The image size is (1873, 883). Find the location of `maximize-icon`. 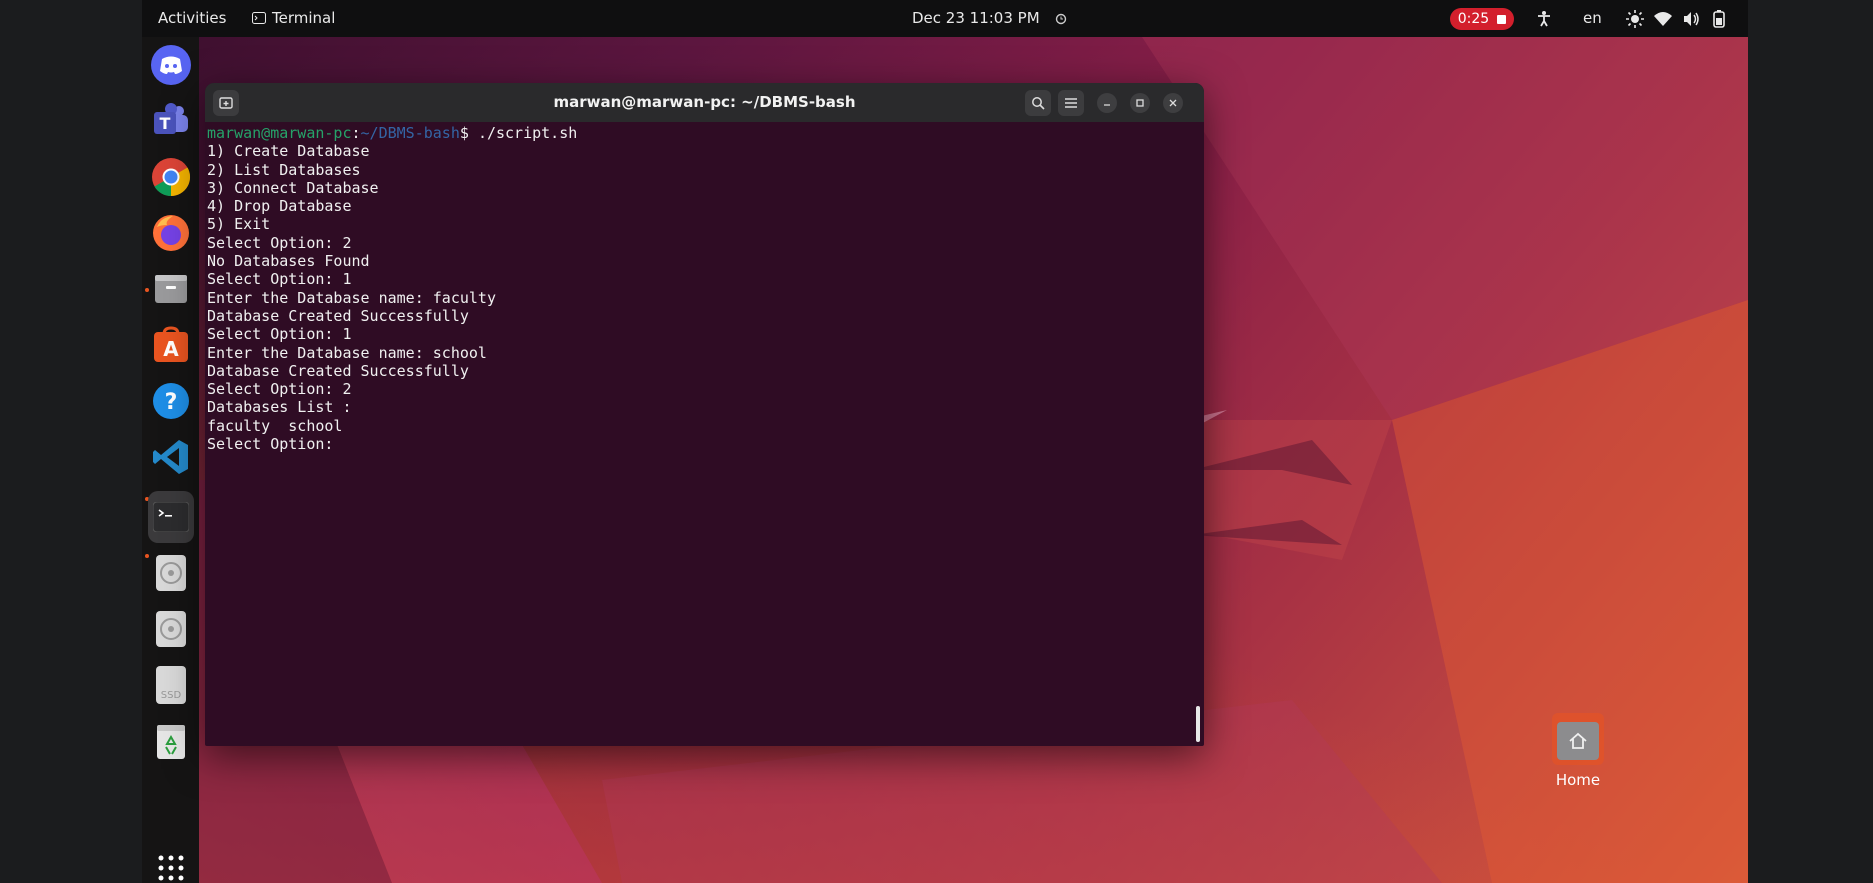

maximize-icon is located at coordinates (1140, 103).